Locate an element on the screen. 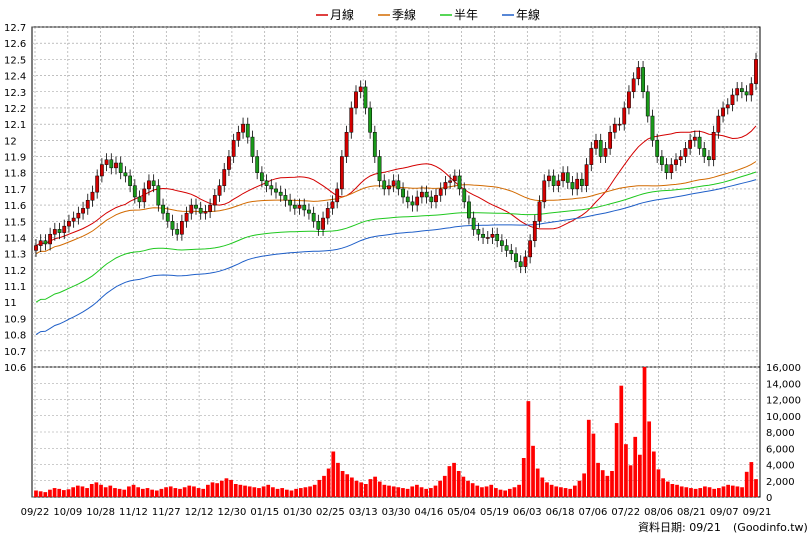 The image size is (808, 540). price-tick-label: 11.2 is located at coordinates (15, 271).